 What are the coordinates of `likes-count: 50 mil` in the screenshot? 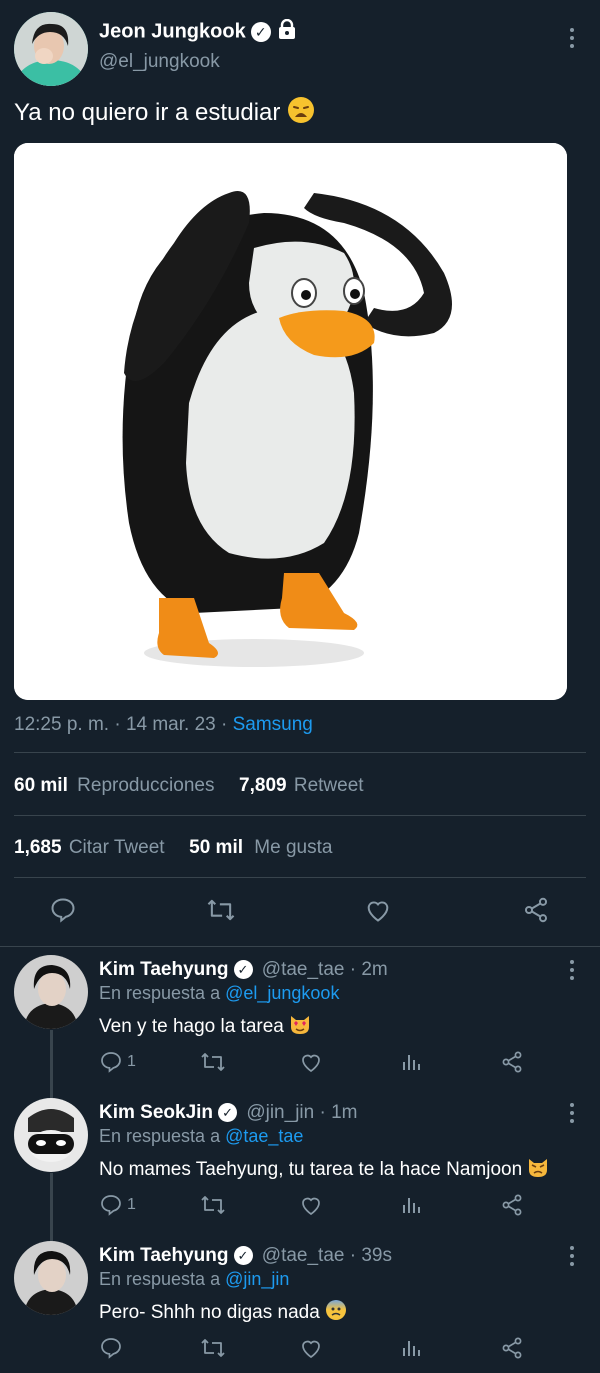 It's located at (216, 847).